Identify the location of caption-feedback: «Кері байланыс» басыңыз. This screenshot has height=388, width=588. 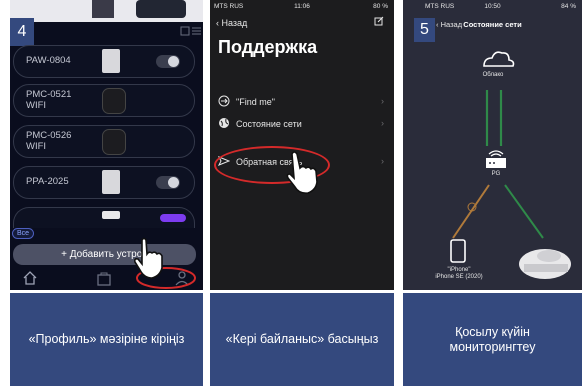
(302, 339).